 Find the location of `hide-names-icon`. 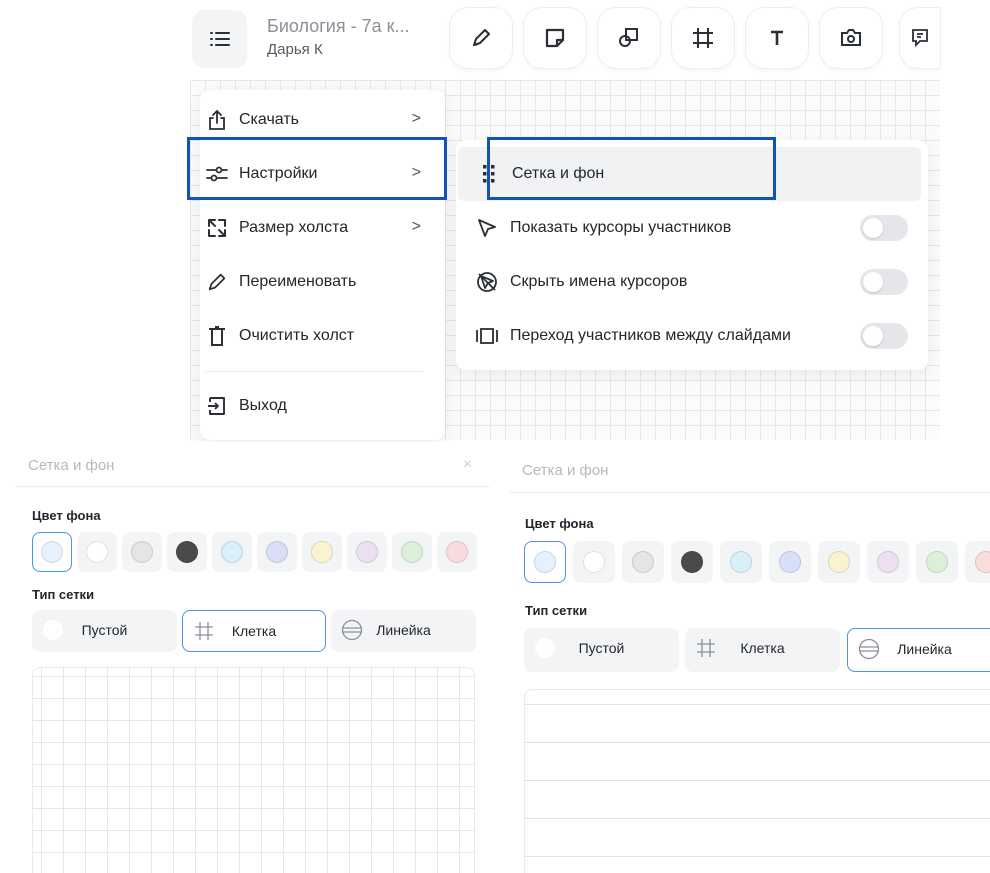

hide-names-icon is located at coordinates (487, 282).